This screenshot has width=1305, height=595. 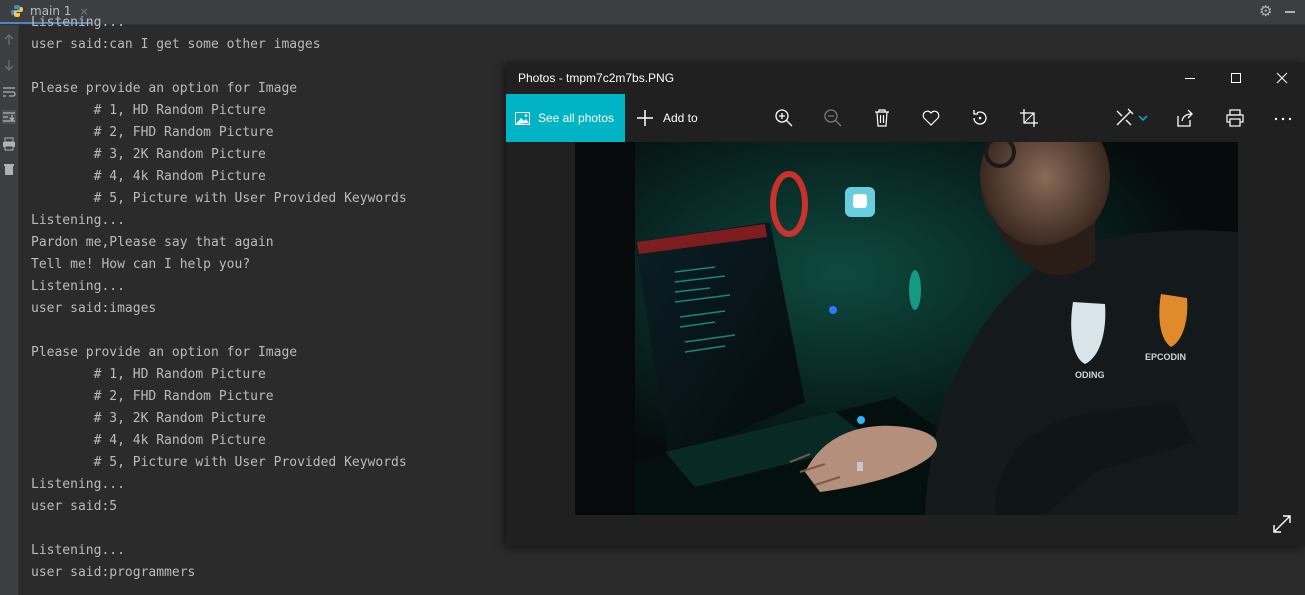 What do you see at coordinates (9, 310) in the screenshot?
I see `console-side-toolbar` at bounding box center [9, 310].